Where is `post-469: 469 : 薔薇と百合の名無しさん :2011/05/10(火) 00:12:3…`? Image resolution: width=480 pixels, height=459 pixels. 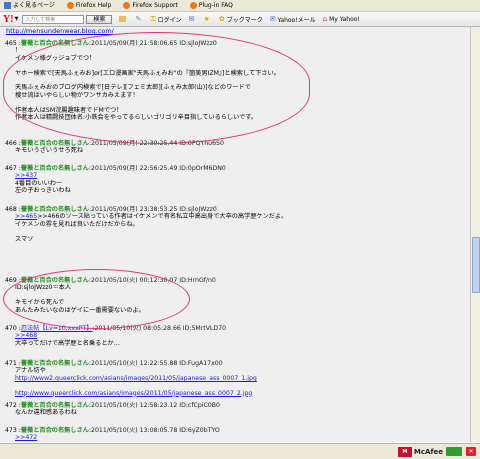 post-469: 469 : 薔薇と百合の名無しさん :2011/05/10(火) 00:12:3… is located at coordinates (110, 295).